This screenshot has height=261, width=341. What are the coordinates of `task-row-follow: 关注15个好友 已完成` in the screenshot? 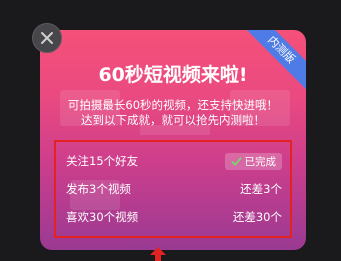 It's located at (174, 161).